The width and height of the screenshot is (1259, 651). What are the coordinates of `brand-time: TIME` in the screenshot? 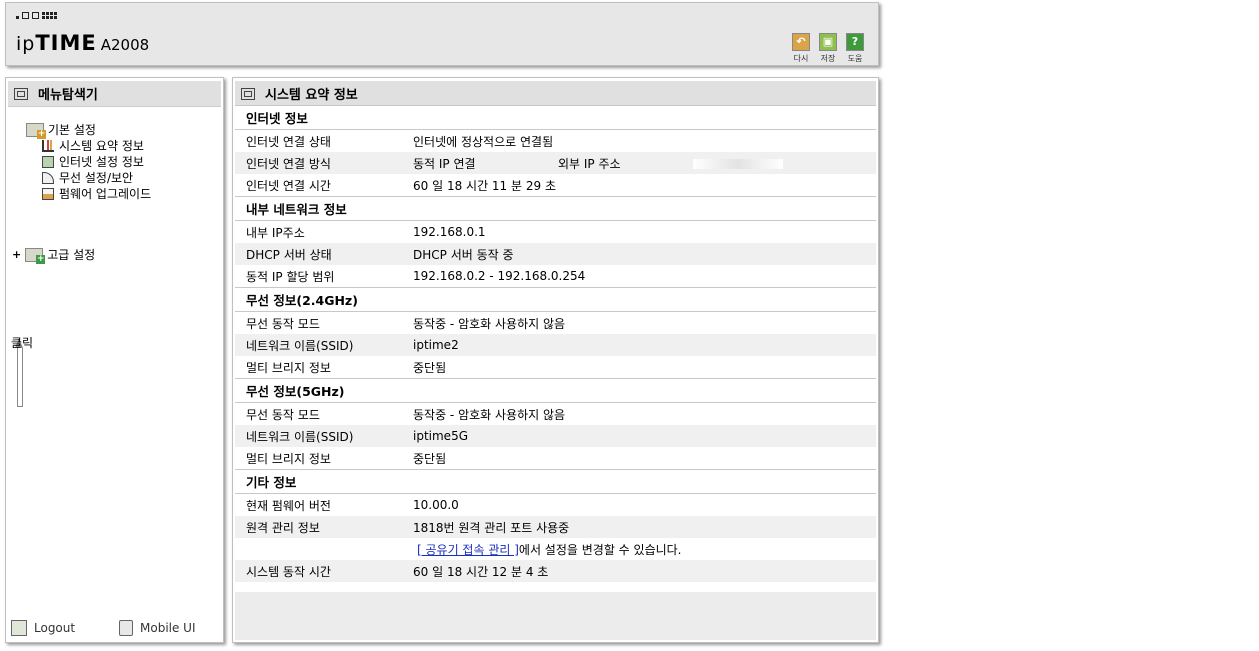 It's located at (66, 43).